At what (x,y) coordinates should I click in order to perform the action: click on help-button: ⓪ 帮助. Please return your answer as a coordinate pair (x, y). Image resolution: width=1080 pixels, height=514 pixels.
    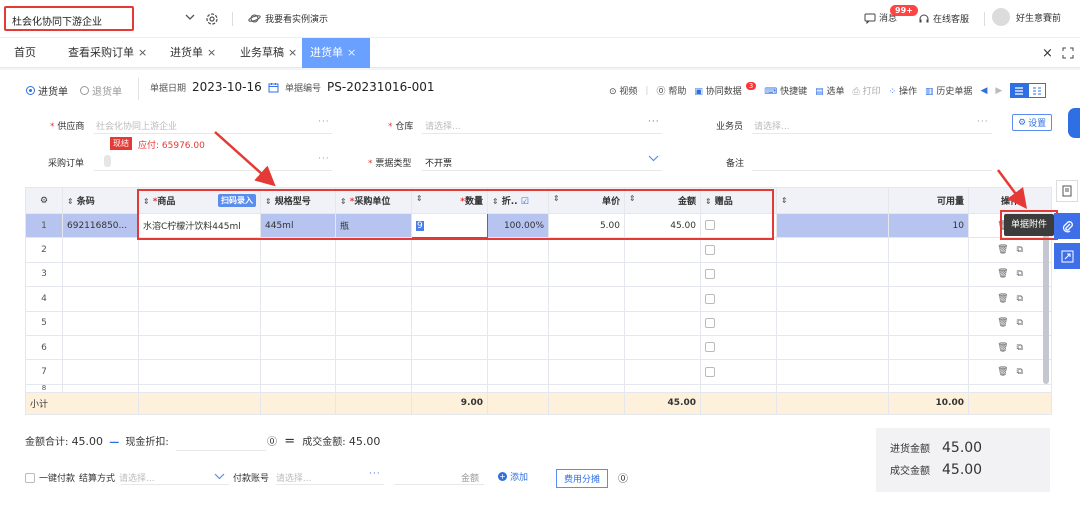
    Looking at the image, I should click on (671, 90).